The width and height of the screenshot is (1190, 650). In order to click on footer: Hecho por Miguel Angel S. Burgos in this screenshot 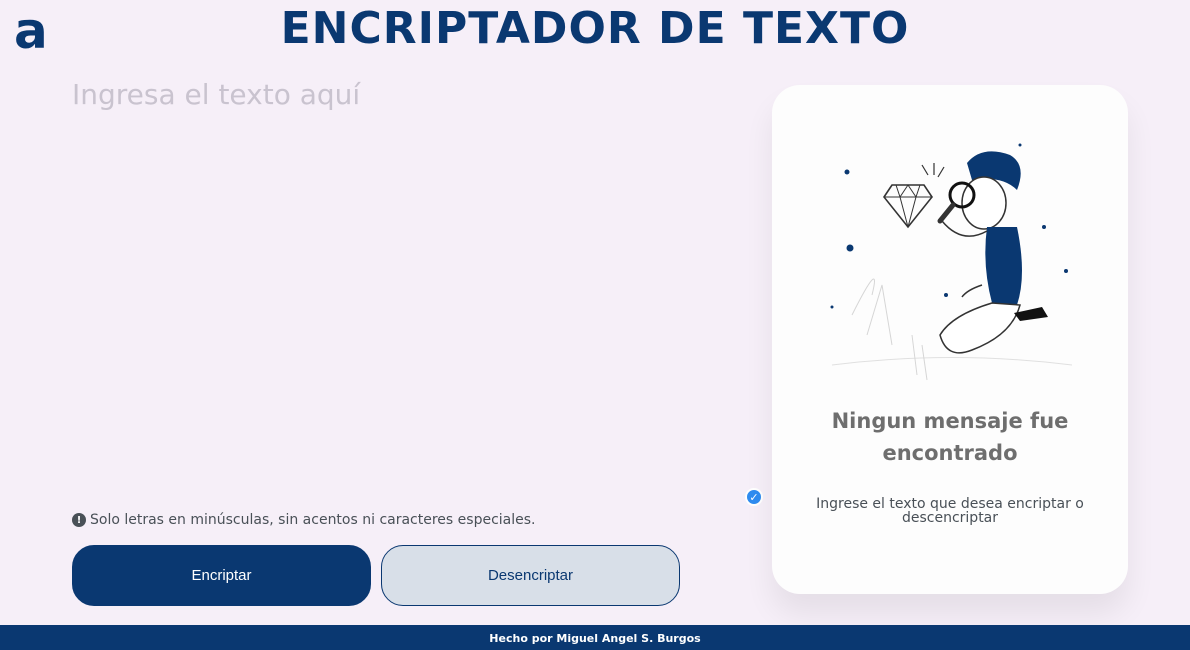, I will do `click(595, 637)`.